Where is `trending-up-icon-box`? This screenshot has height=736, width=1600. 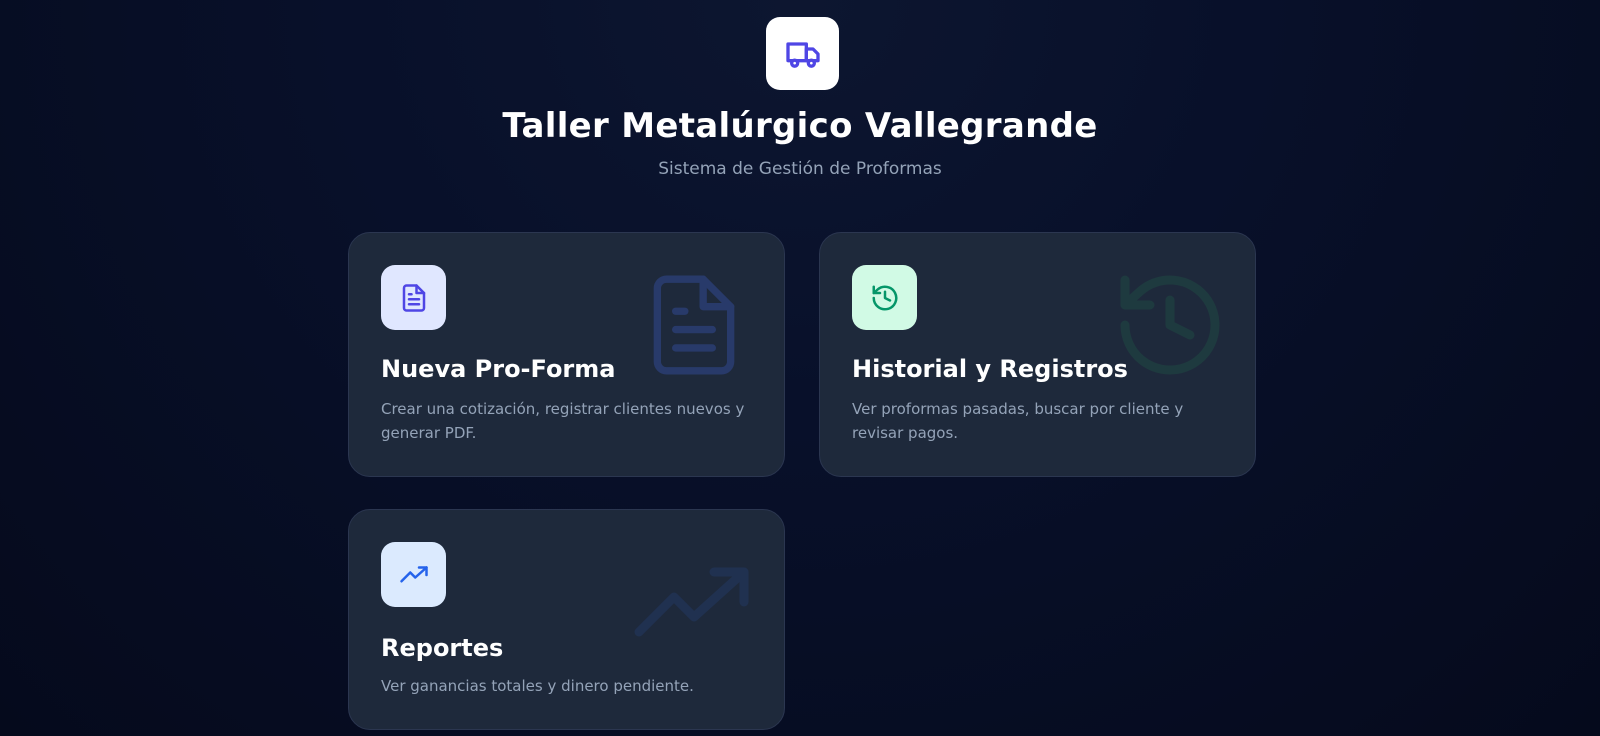 trending-up-icon-box is located at coordinates (413, 574).